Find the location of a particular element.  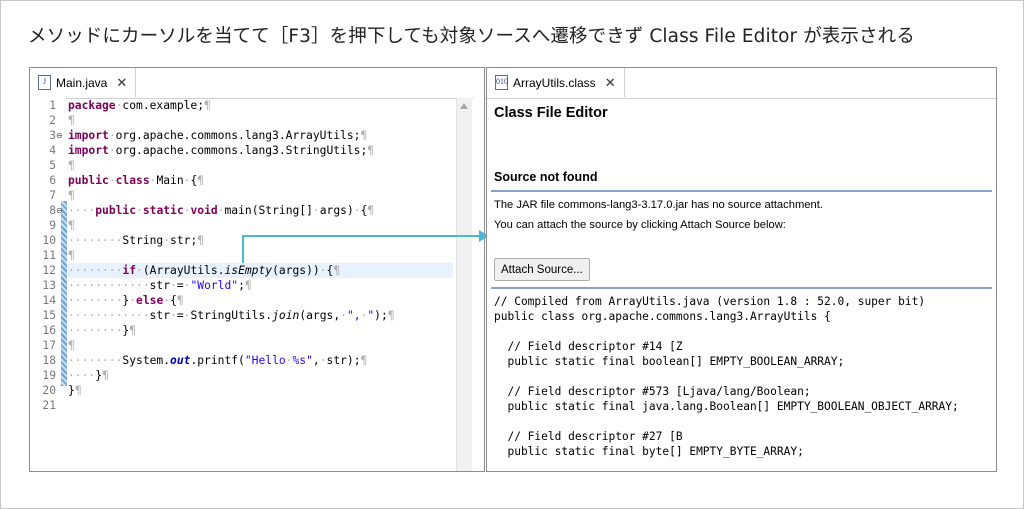

line-number: 19 is located at coordinates (49, 375).